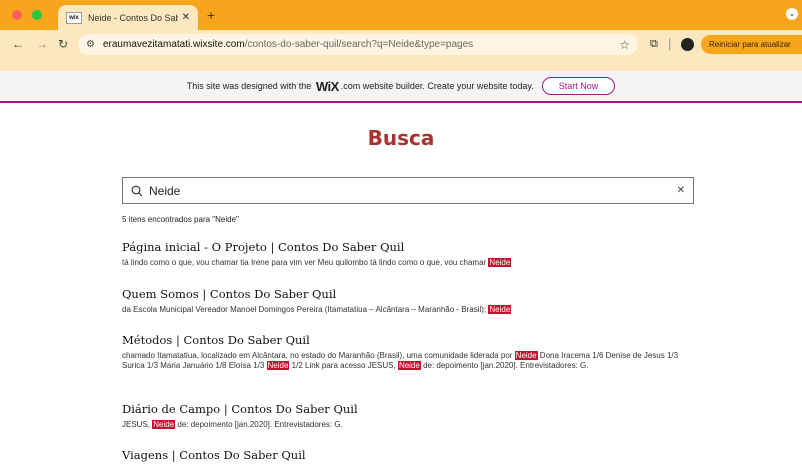 The width and height of the screenshot is (802, 470). I want to click on browser-tab-bar: wix Neide - Contos Do Saber Quil ✕ + ⌄, so click(401, 15).